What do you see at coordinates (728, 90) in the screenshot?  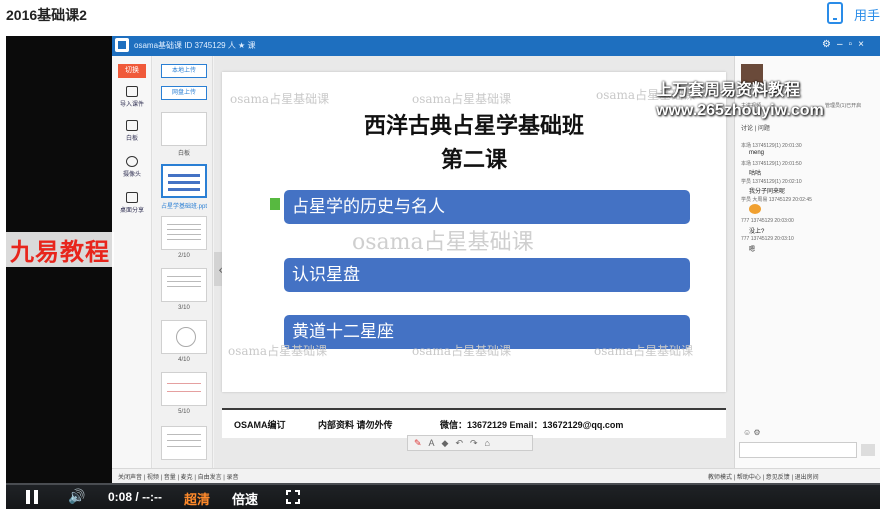 I see `watermark-text: 上万套周易资料教程` at bounding box center [728, 90].